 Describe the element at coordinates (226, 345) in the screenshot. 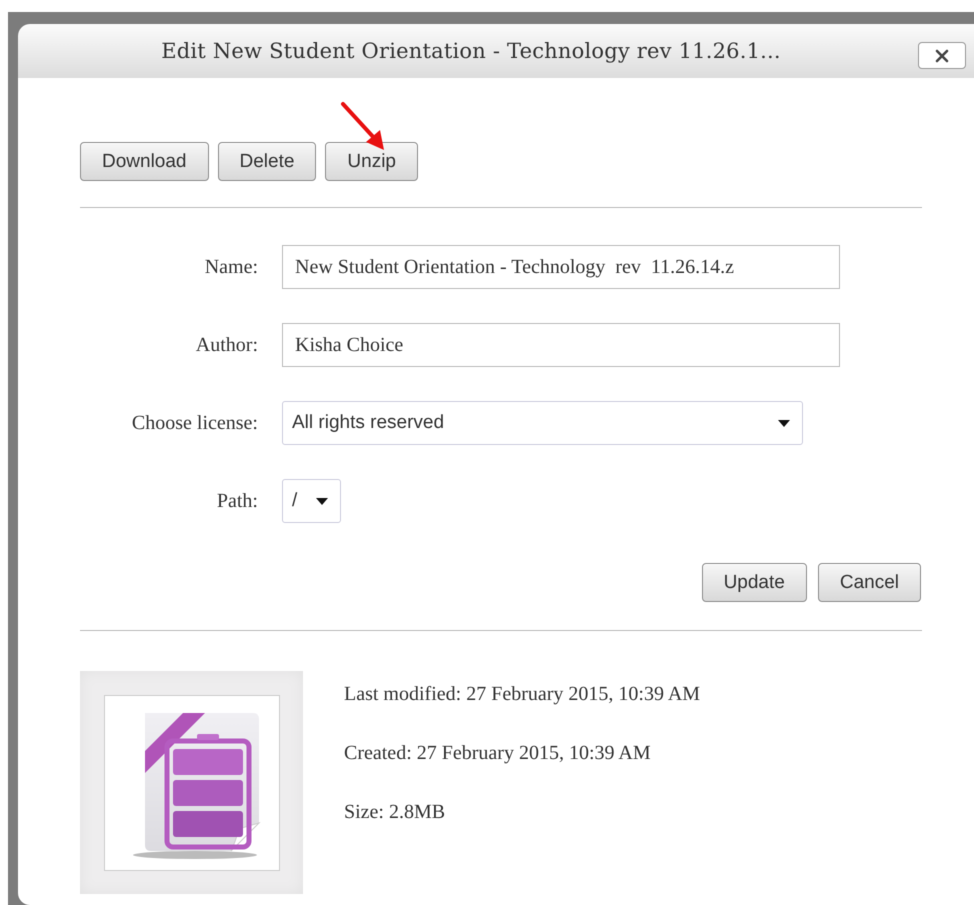

I see `field-label: Author:` at that location.